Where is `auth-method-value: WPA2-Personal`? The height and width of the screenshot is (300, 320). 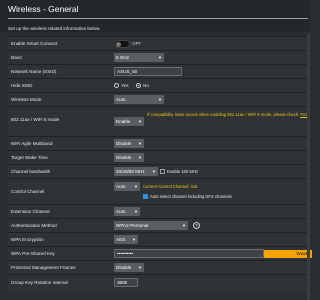
auth-method-value: WPA2-Personal is located at coordinates (132, 225).